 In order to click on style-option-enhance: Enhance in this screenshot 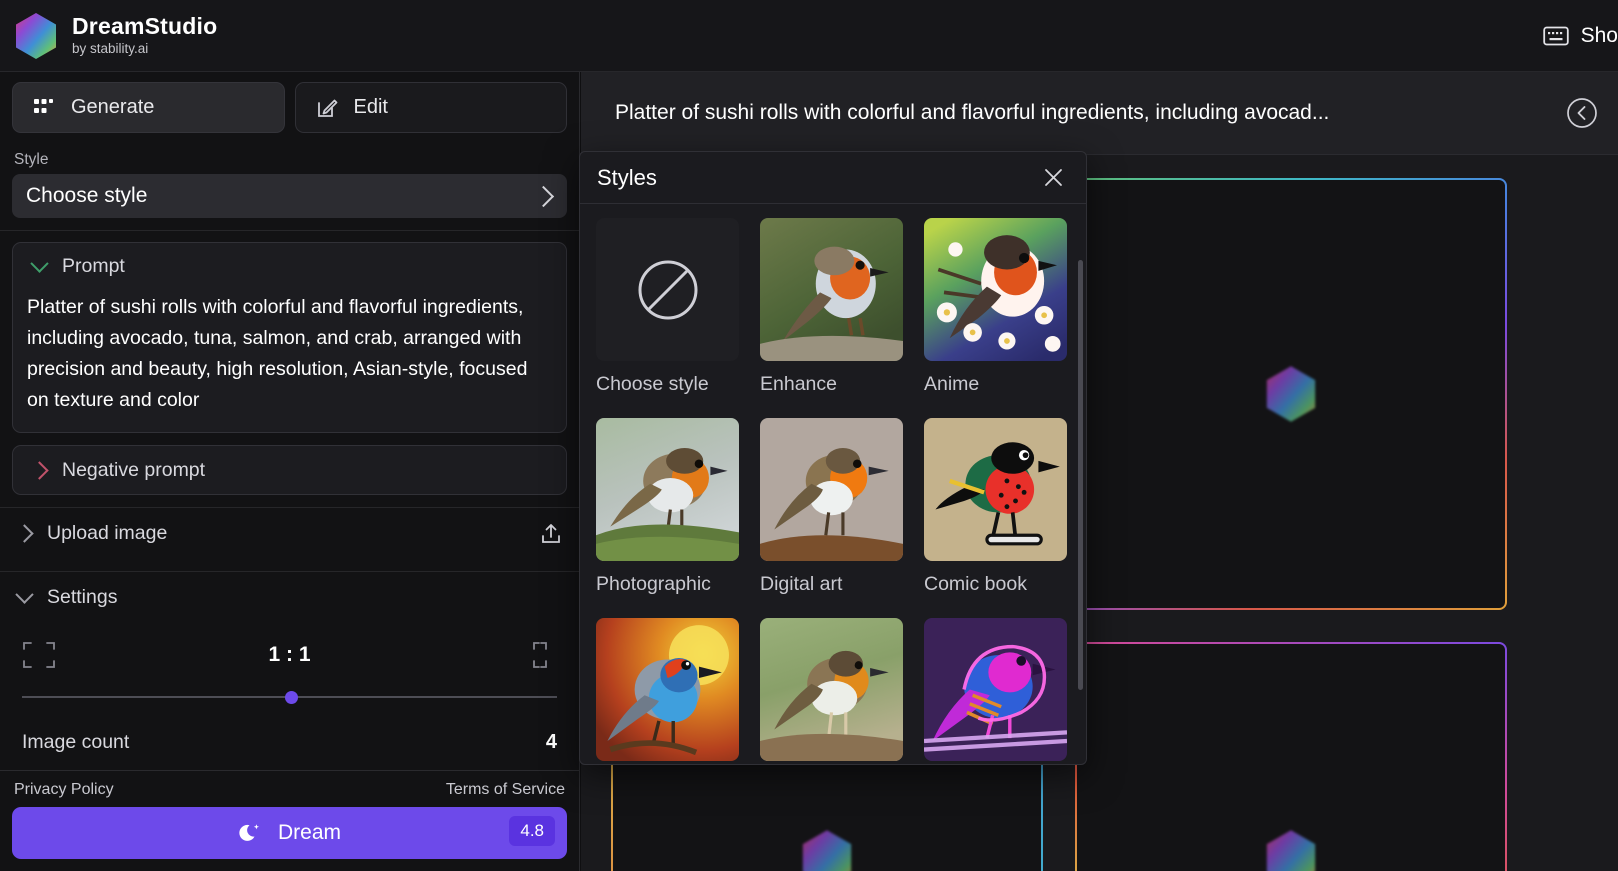, I will do `click(831, 307)`.